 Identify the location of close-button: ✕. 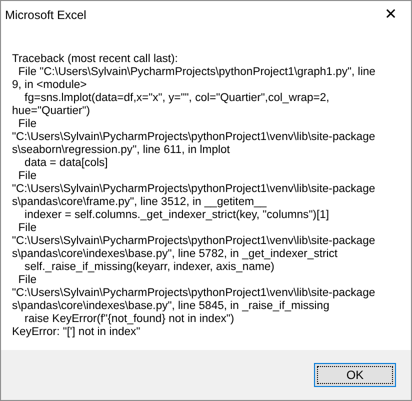
(391, 15).